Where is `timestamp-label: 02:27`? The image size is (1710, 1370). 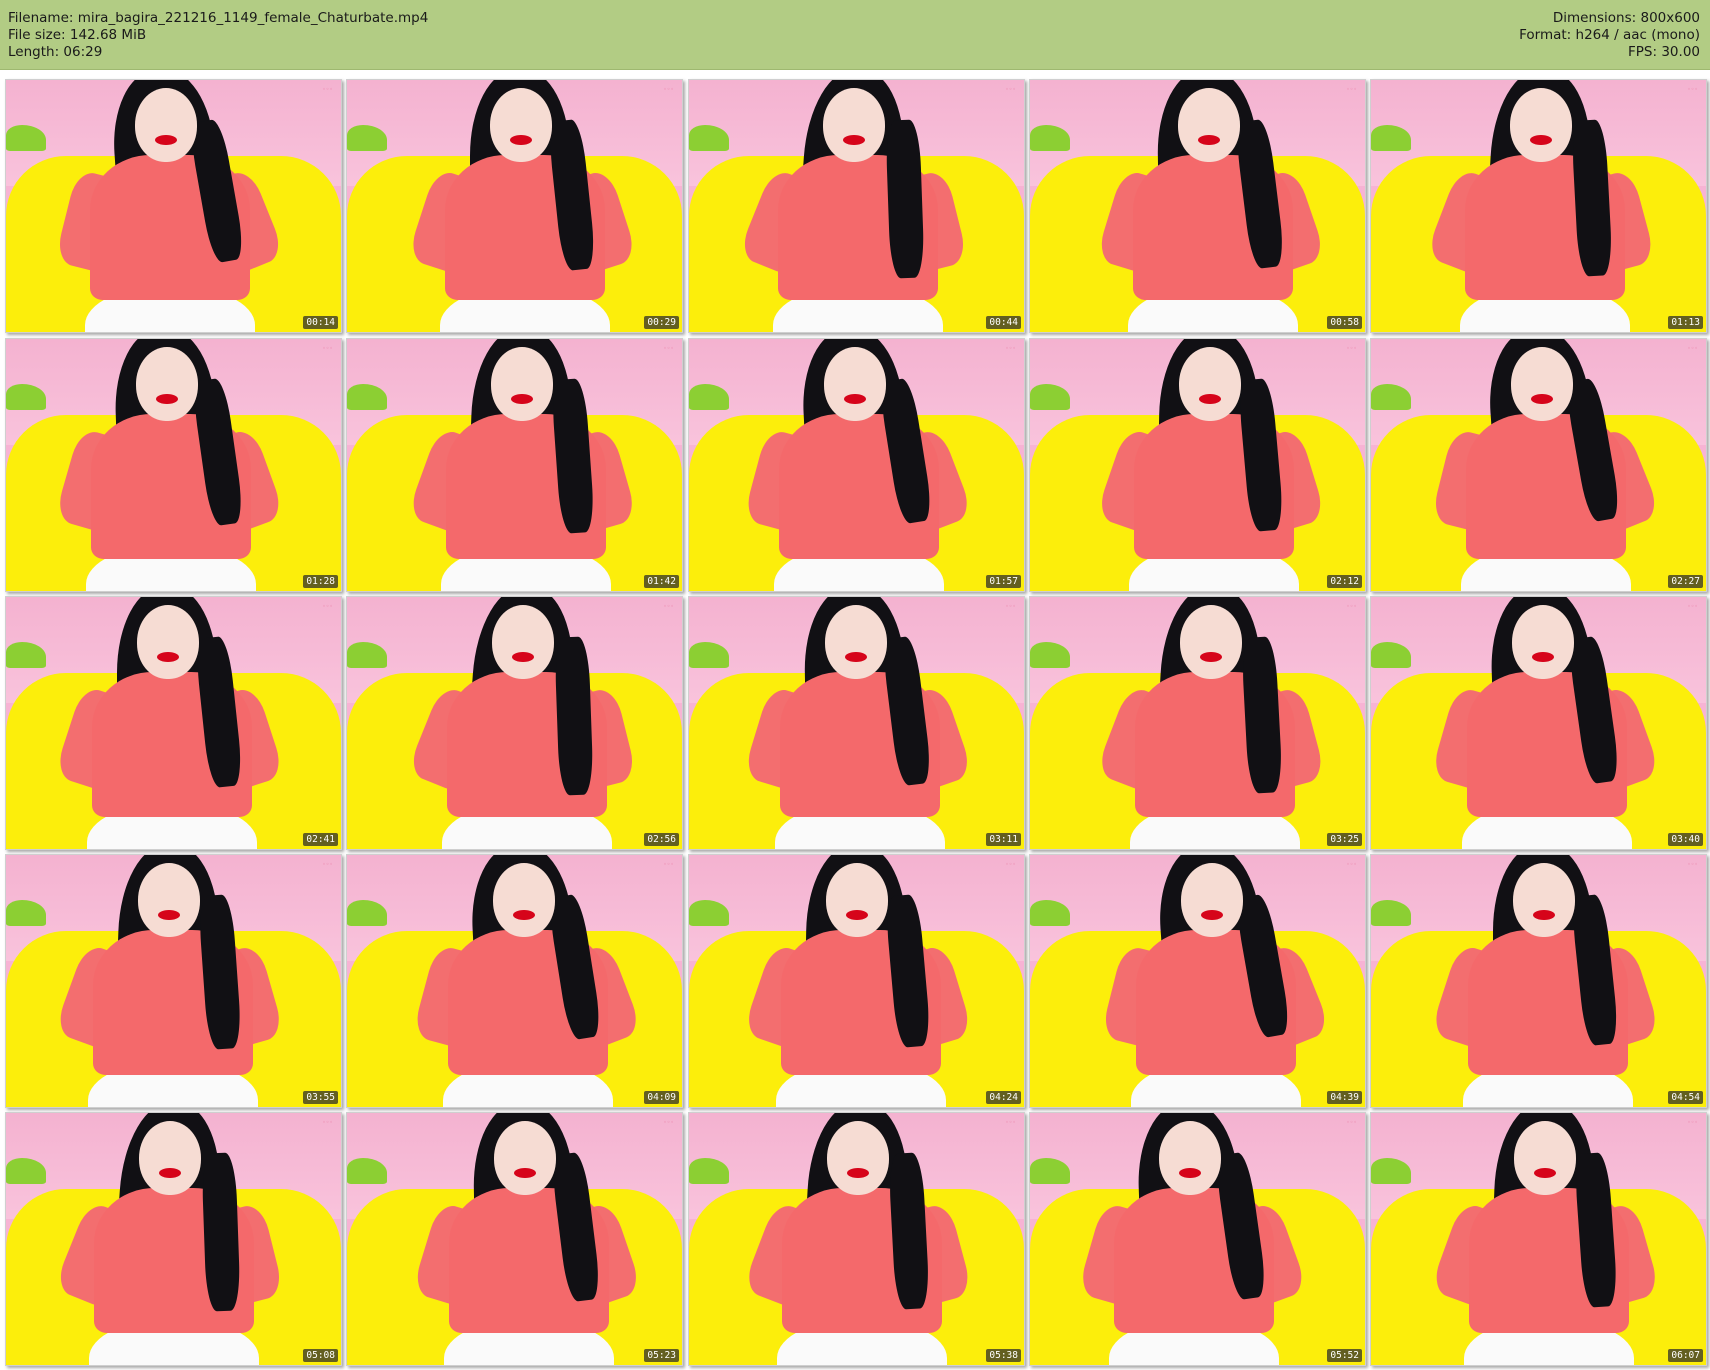 timestamp-label: 02:27 is located at coordinates (1685, 581).